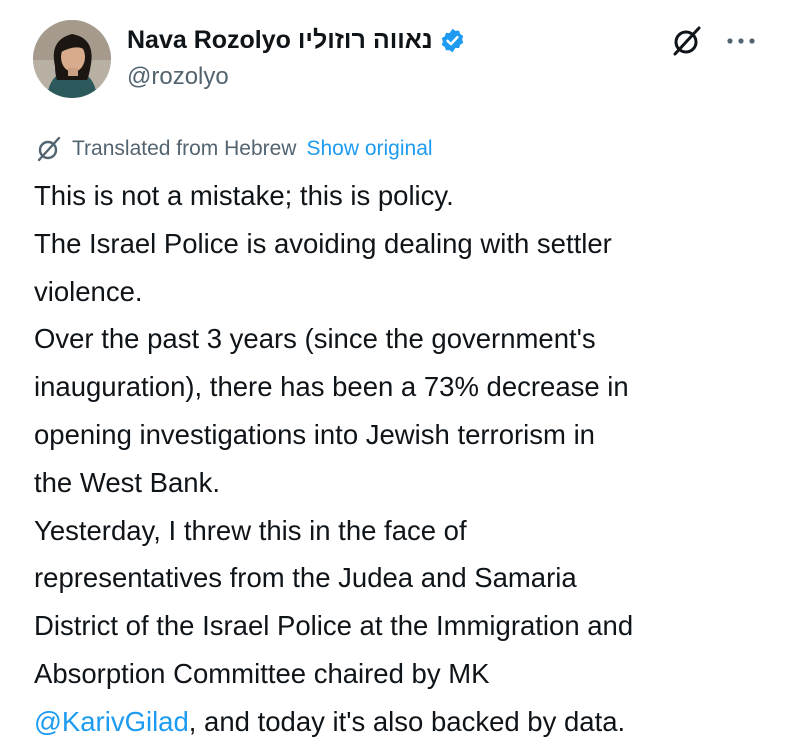 The width and height of the screenshot is (793, 750). Describe the element at coordinates (111, 721) in the screenshot. I see `mention-link: @KarivGilad` at that location.